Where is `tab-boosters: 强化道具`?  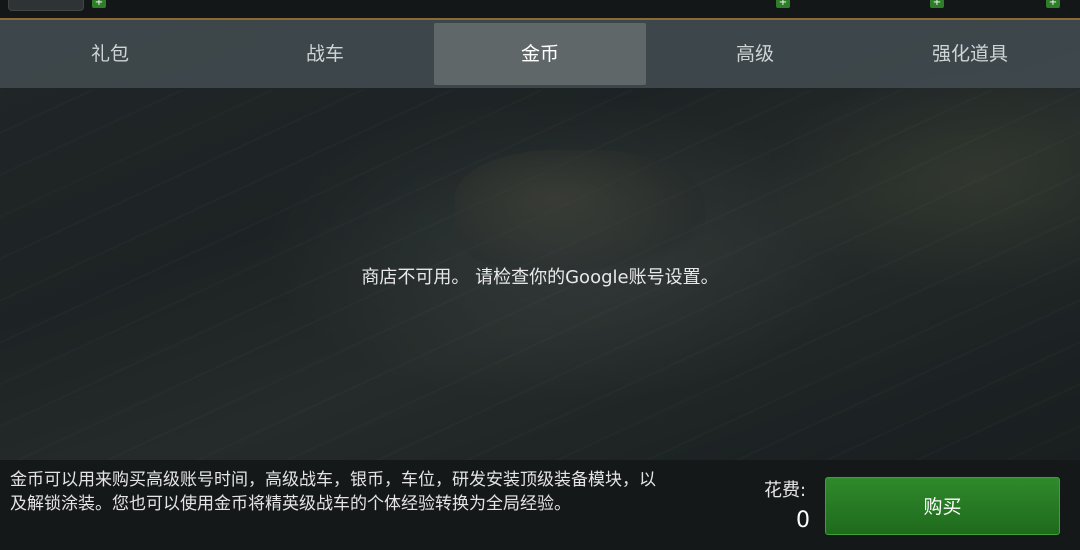
tab-boosters: 强化道具 is located at coordinates (970, 54).